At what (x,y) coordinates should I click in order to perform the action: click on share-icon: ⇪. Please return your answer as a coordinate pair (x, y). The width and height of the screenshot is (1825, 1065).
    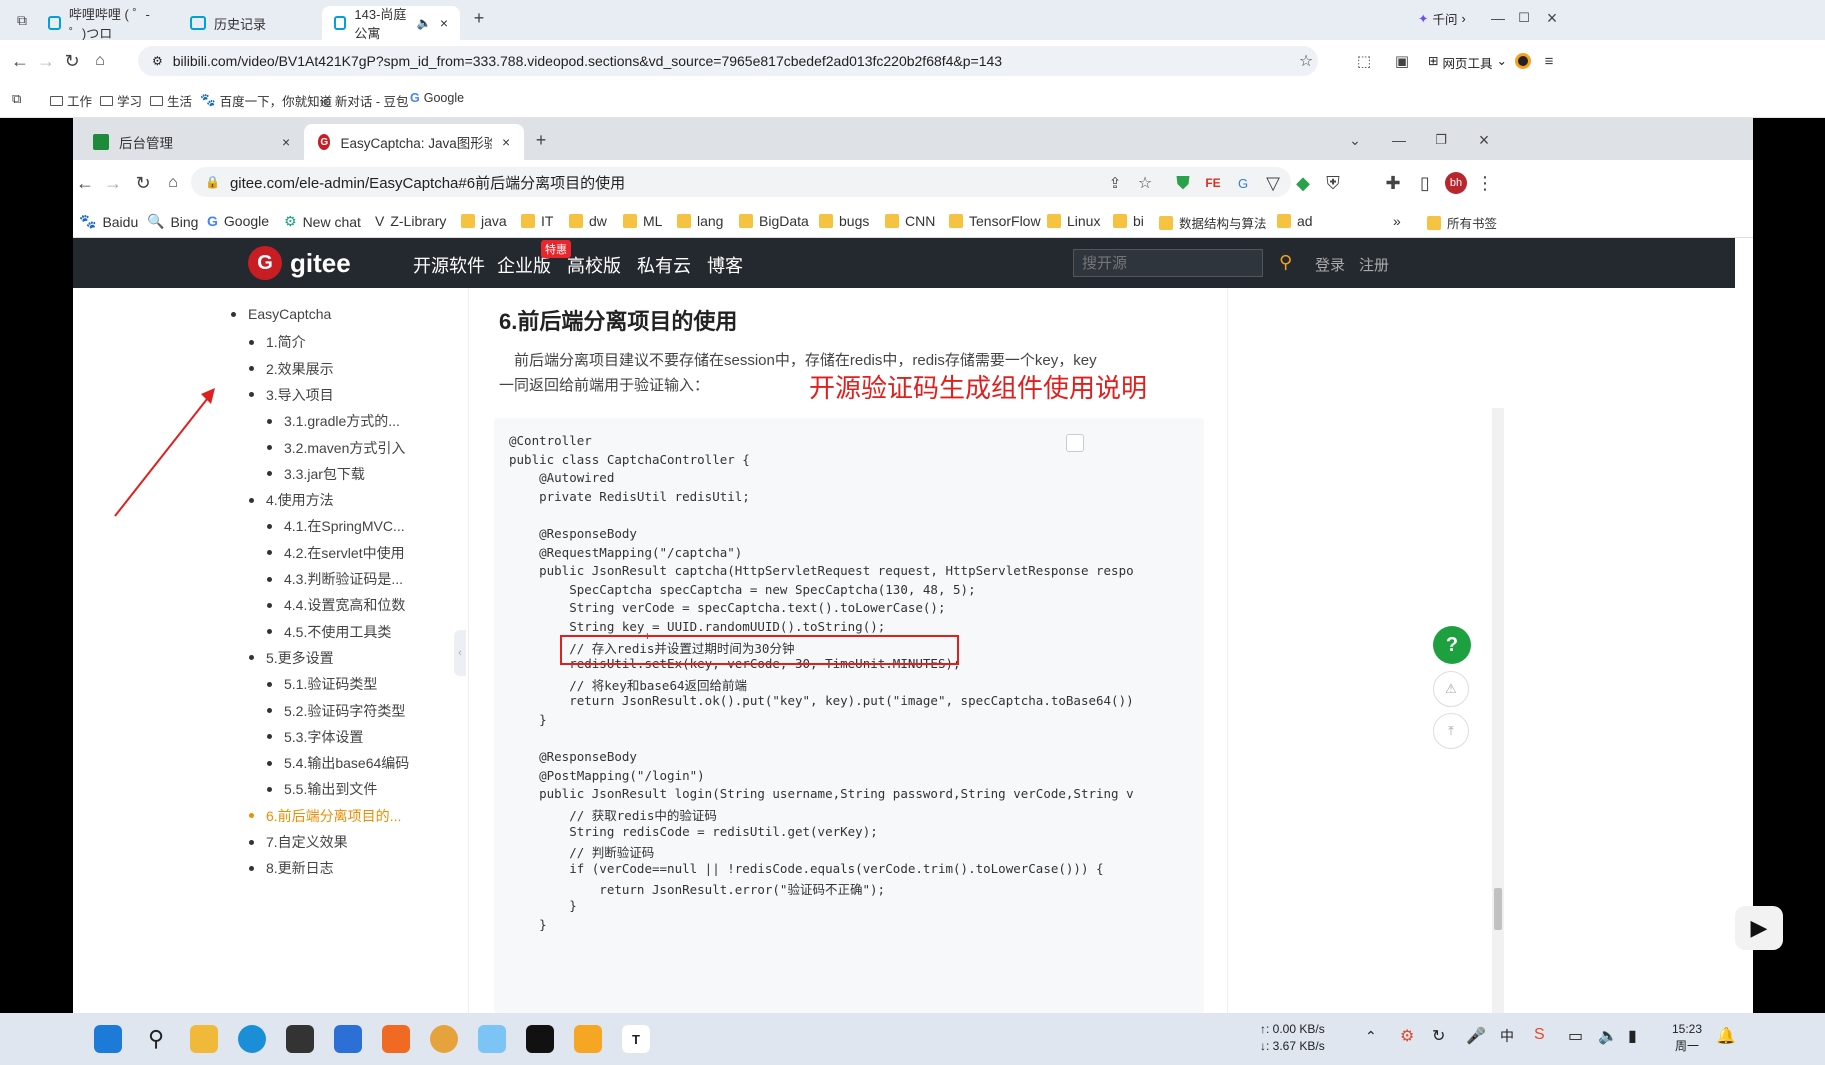
    Looking at the image, I should click on (1115, 183).